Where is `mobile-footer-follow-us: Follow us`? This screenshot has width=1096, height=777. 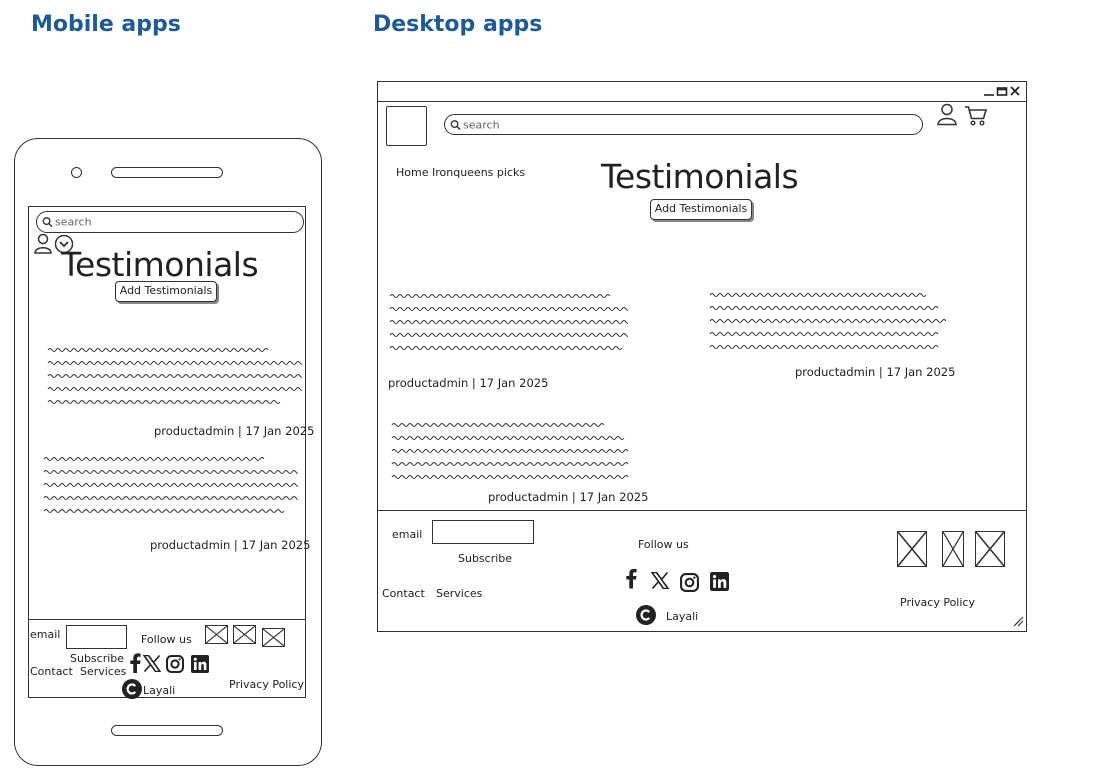
mobile-footer-follow-us: Follow us is located at coordinates (166, 639).